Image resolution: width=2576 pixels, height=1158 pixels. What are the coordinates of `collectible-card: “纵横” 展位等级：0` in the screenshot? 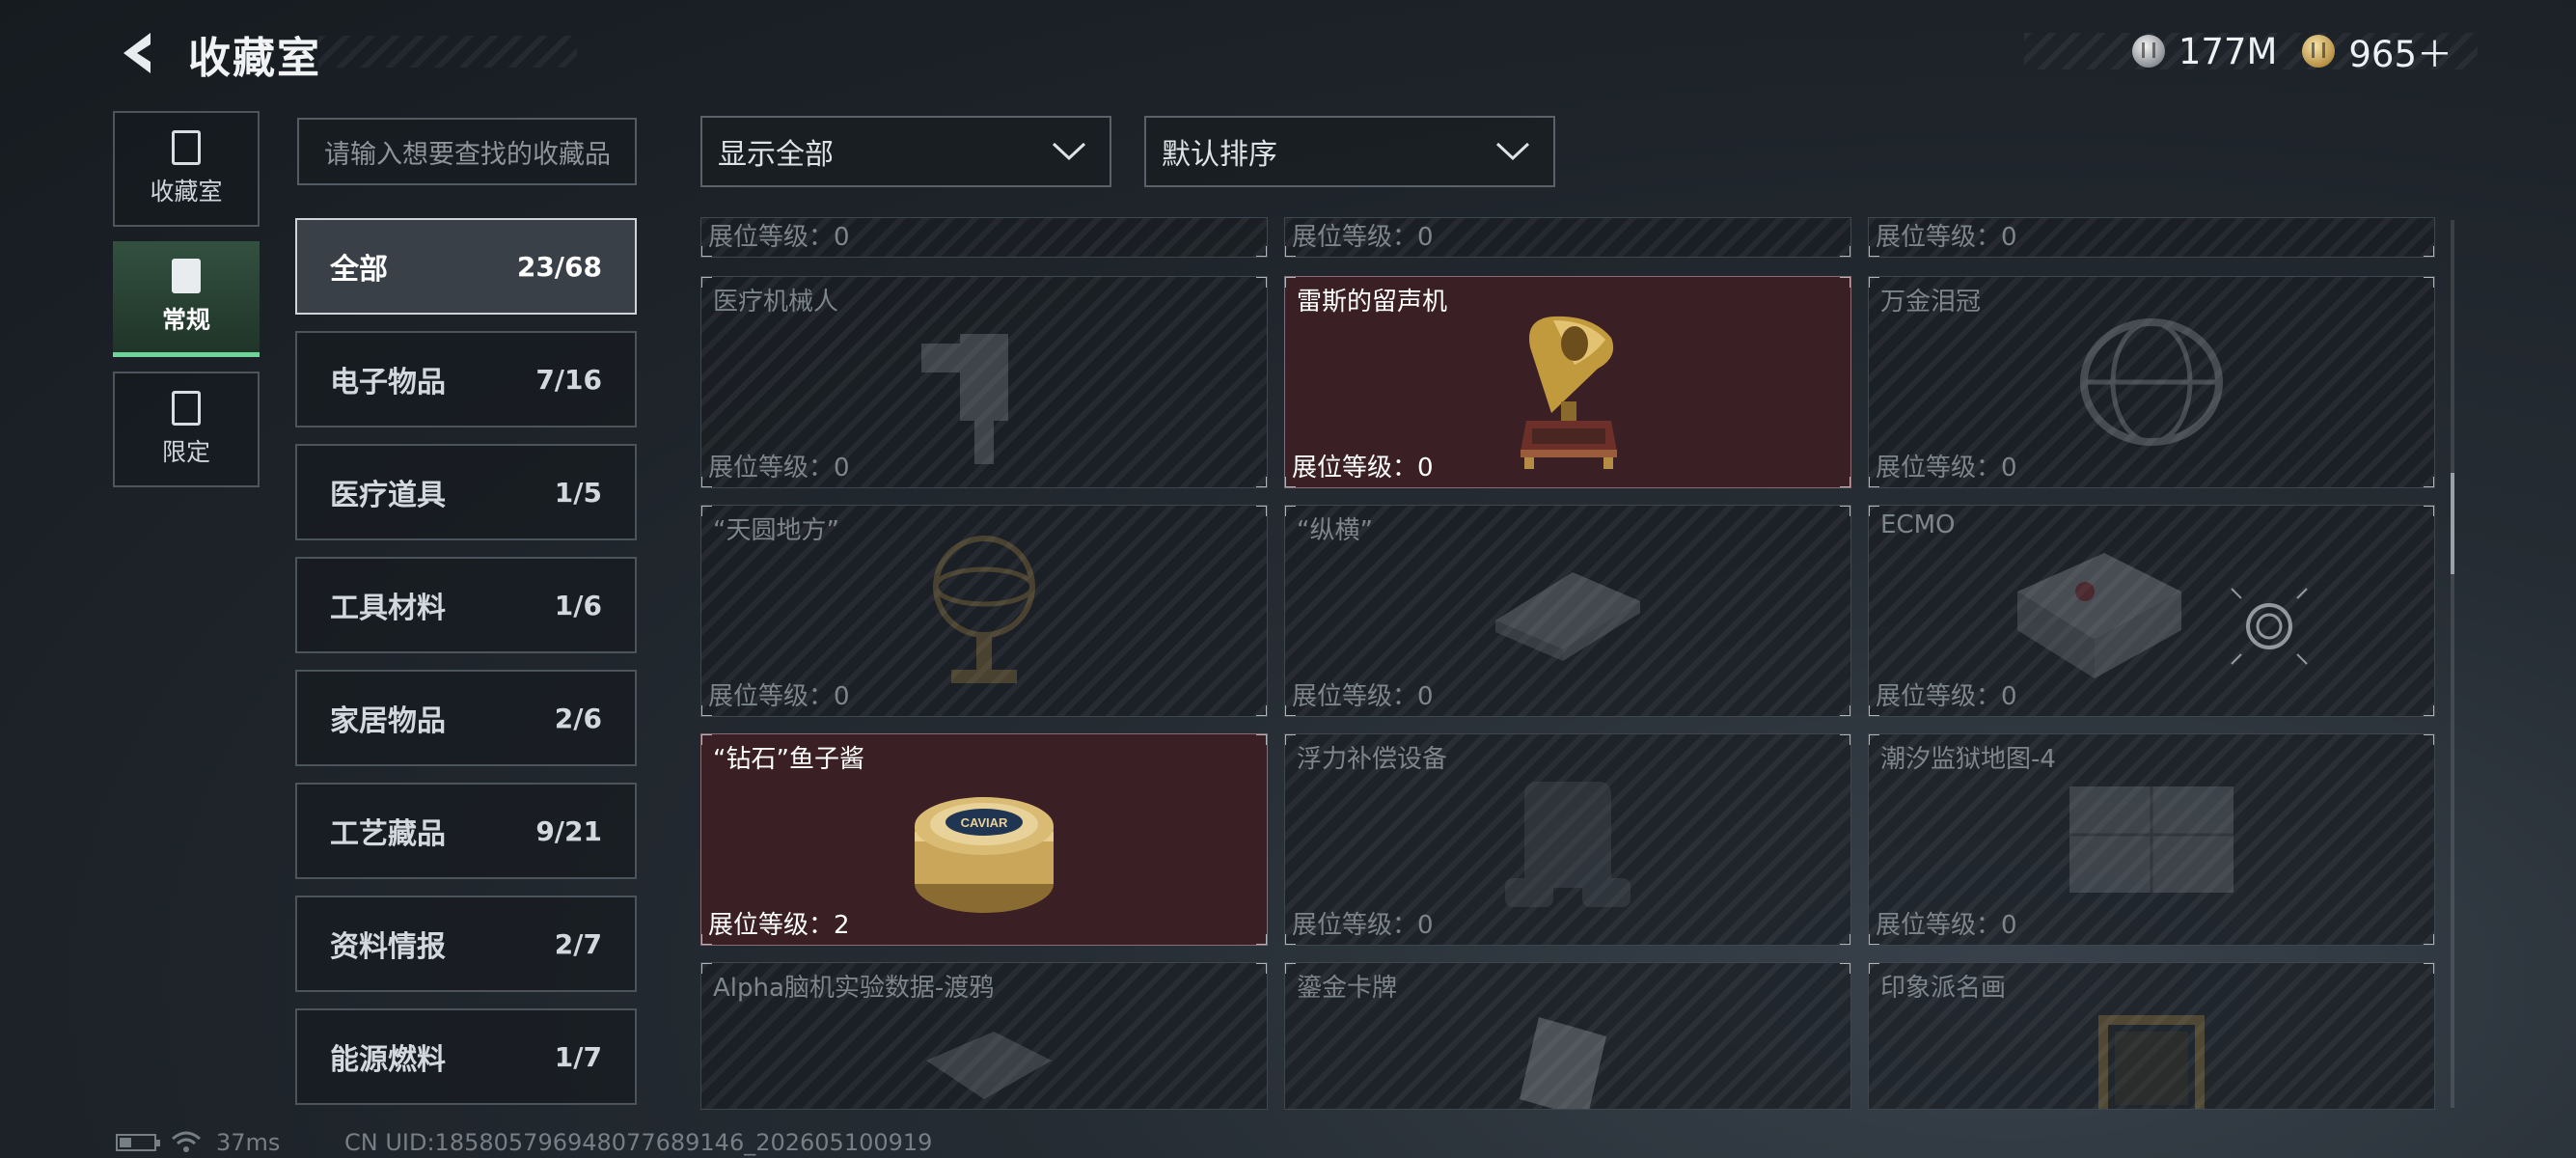 It's located at (1568, 611).